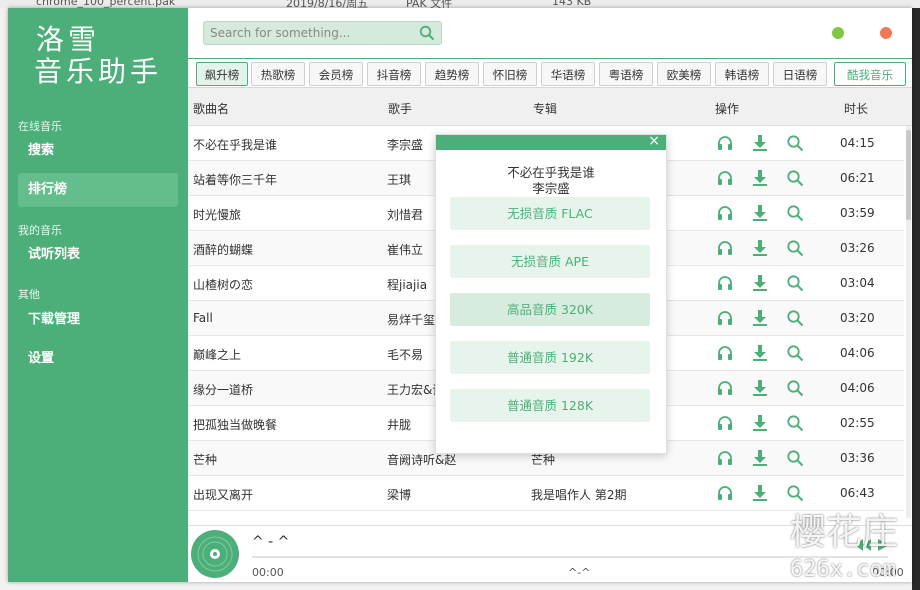 Image resolution: width=920 pixels, height=590 pixels. What do you see at coordinates (654, 141) in the screenshot?
I see `close-icon: ×` at bounding box center [654, 141].